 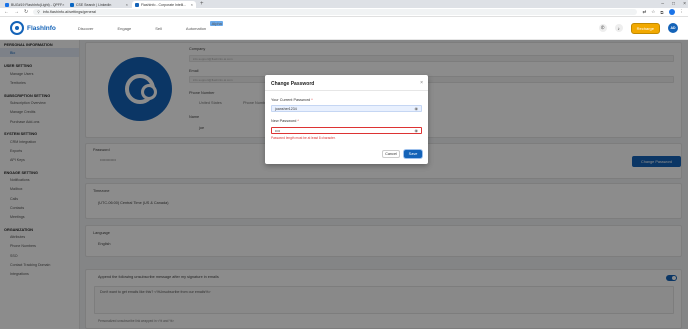 What do you see at coordinates (124, 28) in the screenshot?
I see `nav-engage: Engage` at bounding box center [124, 28].